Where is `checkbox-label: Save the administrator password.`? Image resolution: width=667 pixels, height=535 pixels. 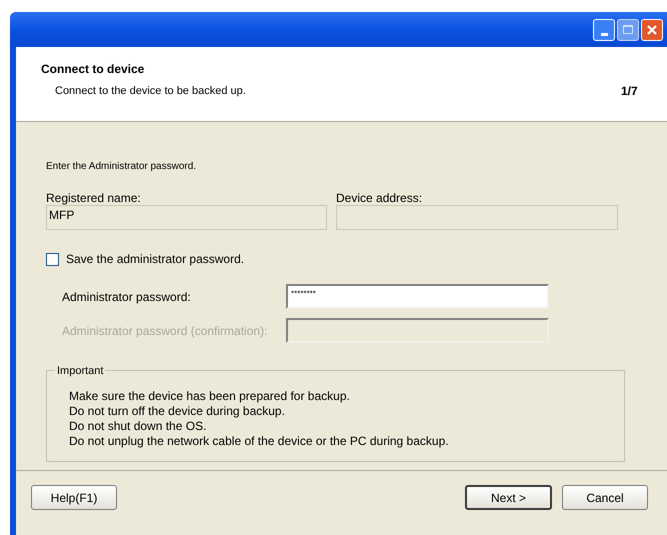
checkbox-label: Save the administrator password. is located at coordinates (155, 259).